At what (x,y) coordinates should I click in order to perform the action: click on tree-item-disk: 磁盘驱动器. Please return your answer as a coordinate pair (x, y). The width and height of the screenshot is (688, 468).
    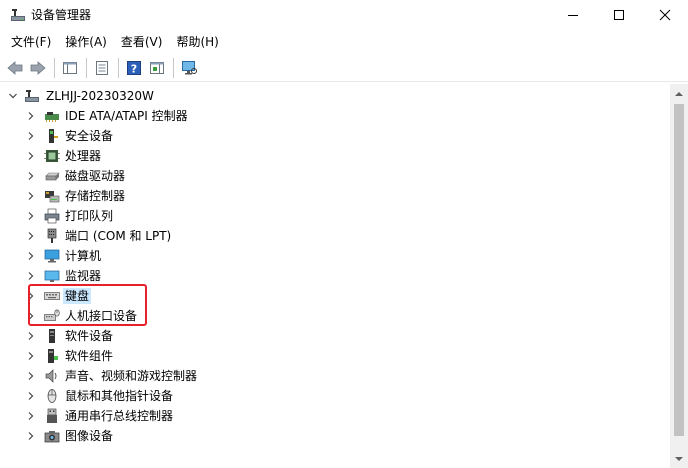
    Looking at the image, I should click on (335, 176).